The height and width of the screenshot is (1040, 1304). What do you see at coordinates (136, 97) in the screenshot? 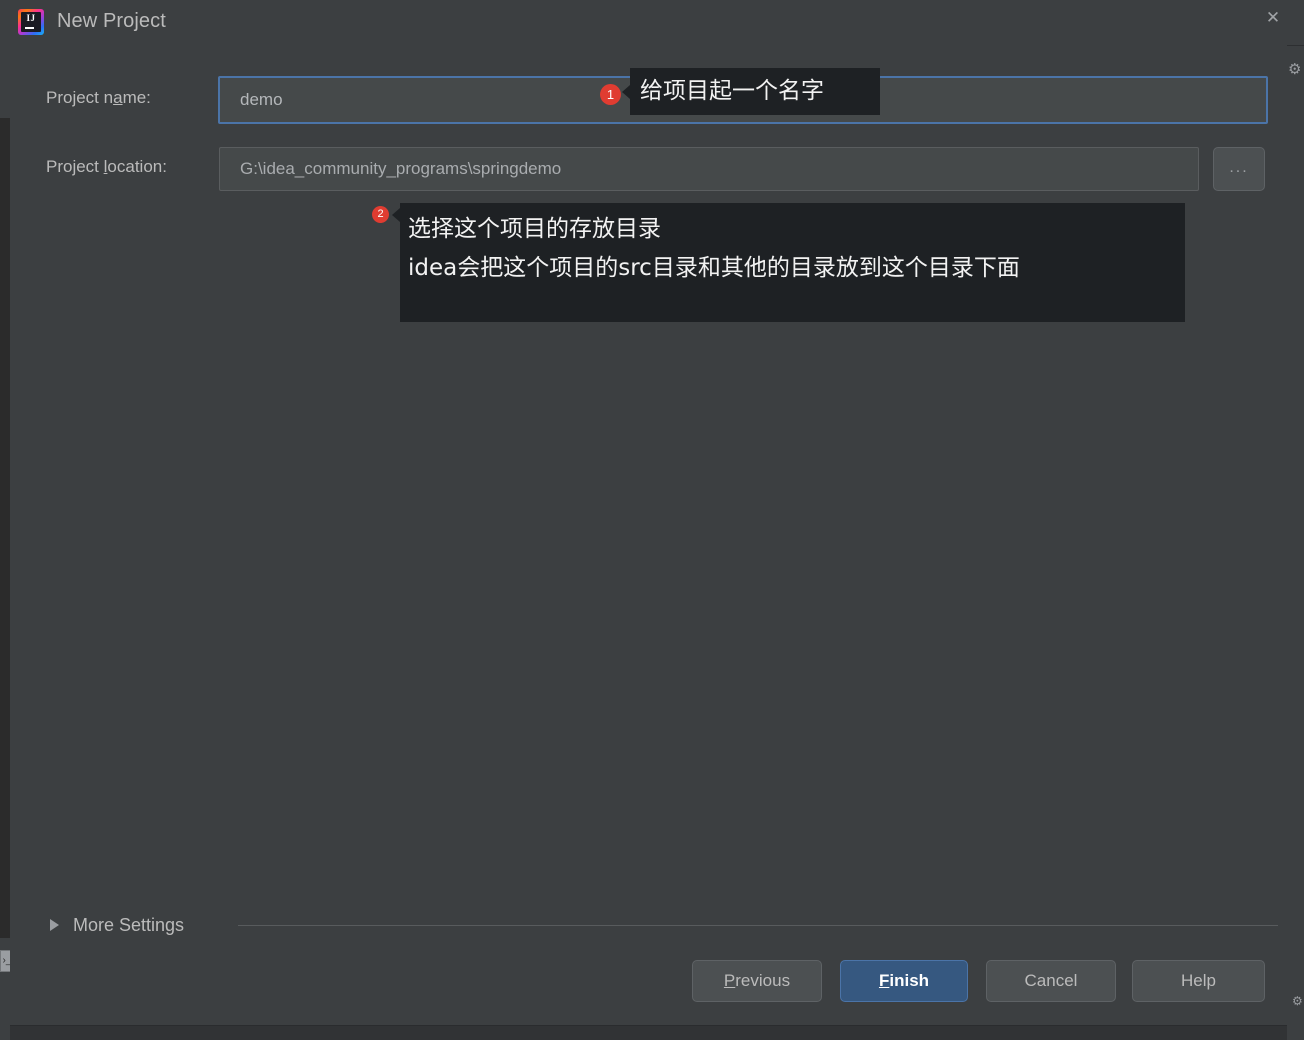
I see `project-name-label-suffix: me:` at bounding box center [136, 97].